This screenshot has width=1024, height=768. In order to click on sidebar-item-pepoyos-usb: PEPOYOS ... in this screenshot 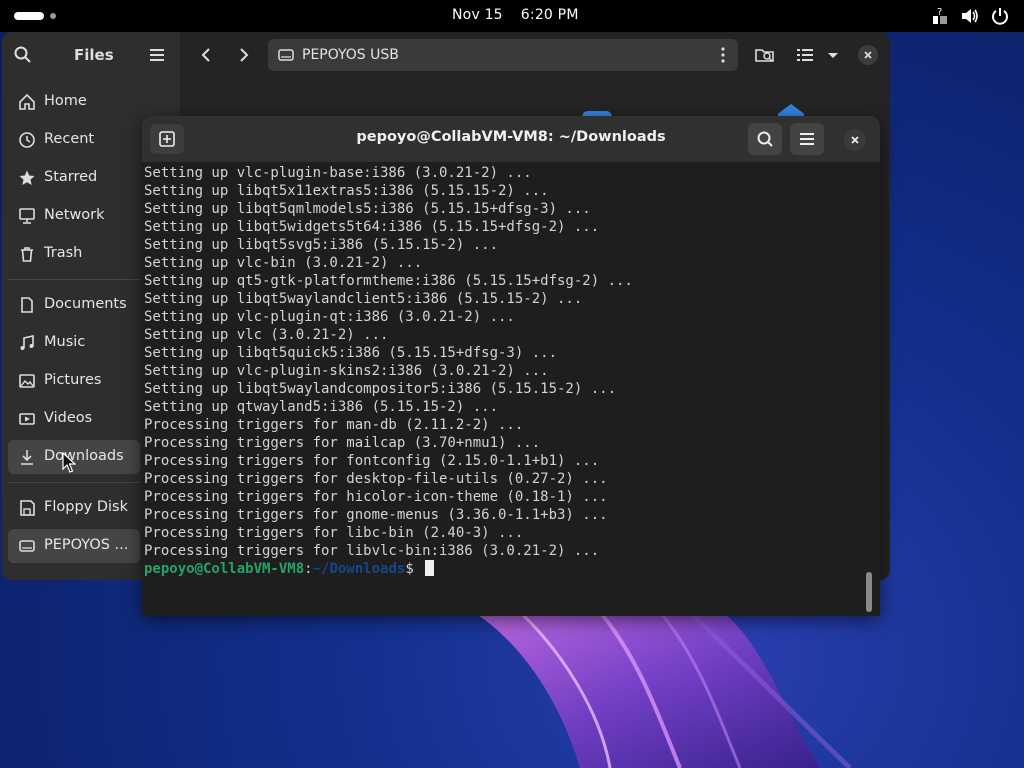, I will do `click(74, 546)`.